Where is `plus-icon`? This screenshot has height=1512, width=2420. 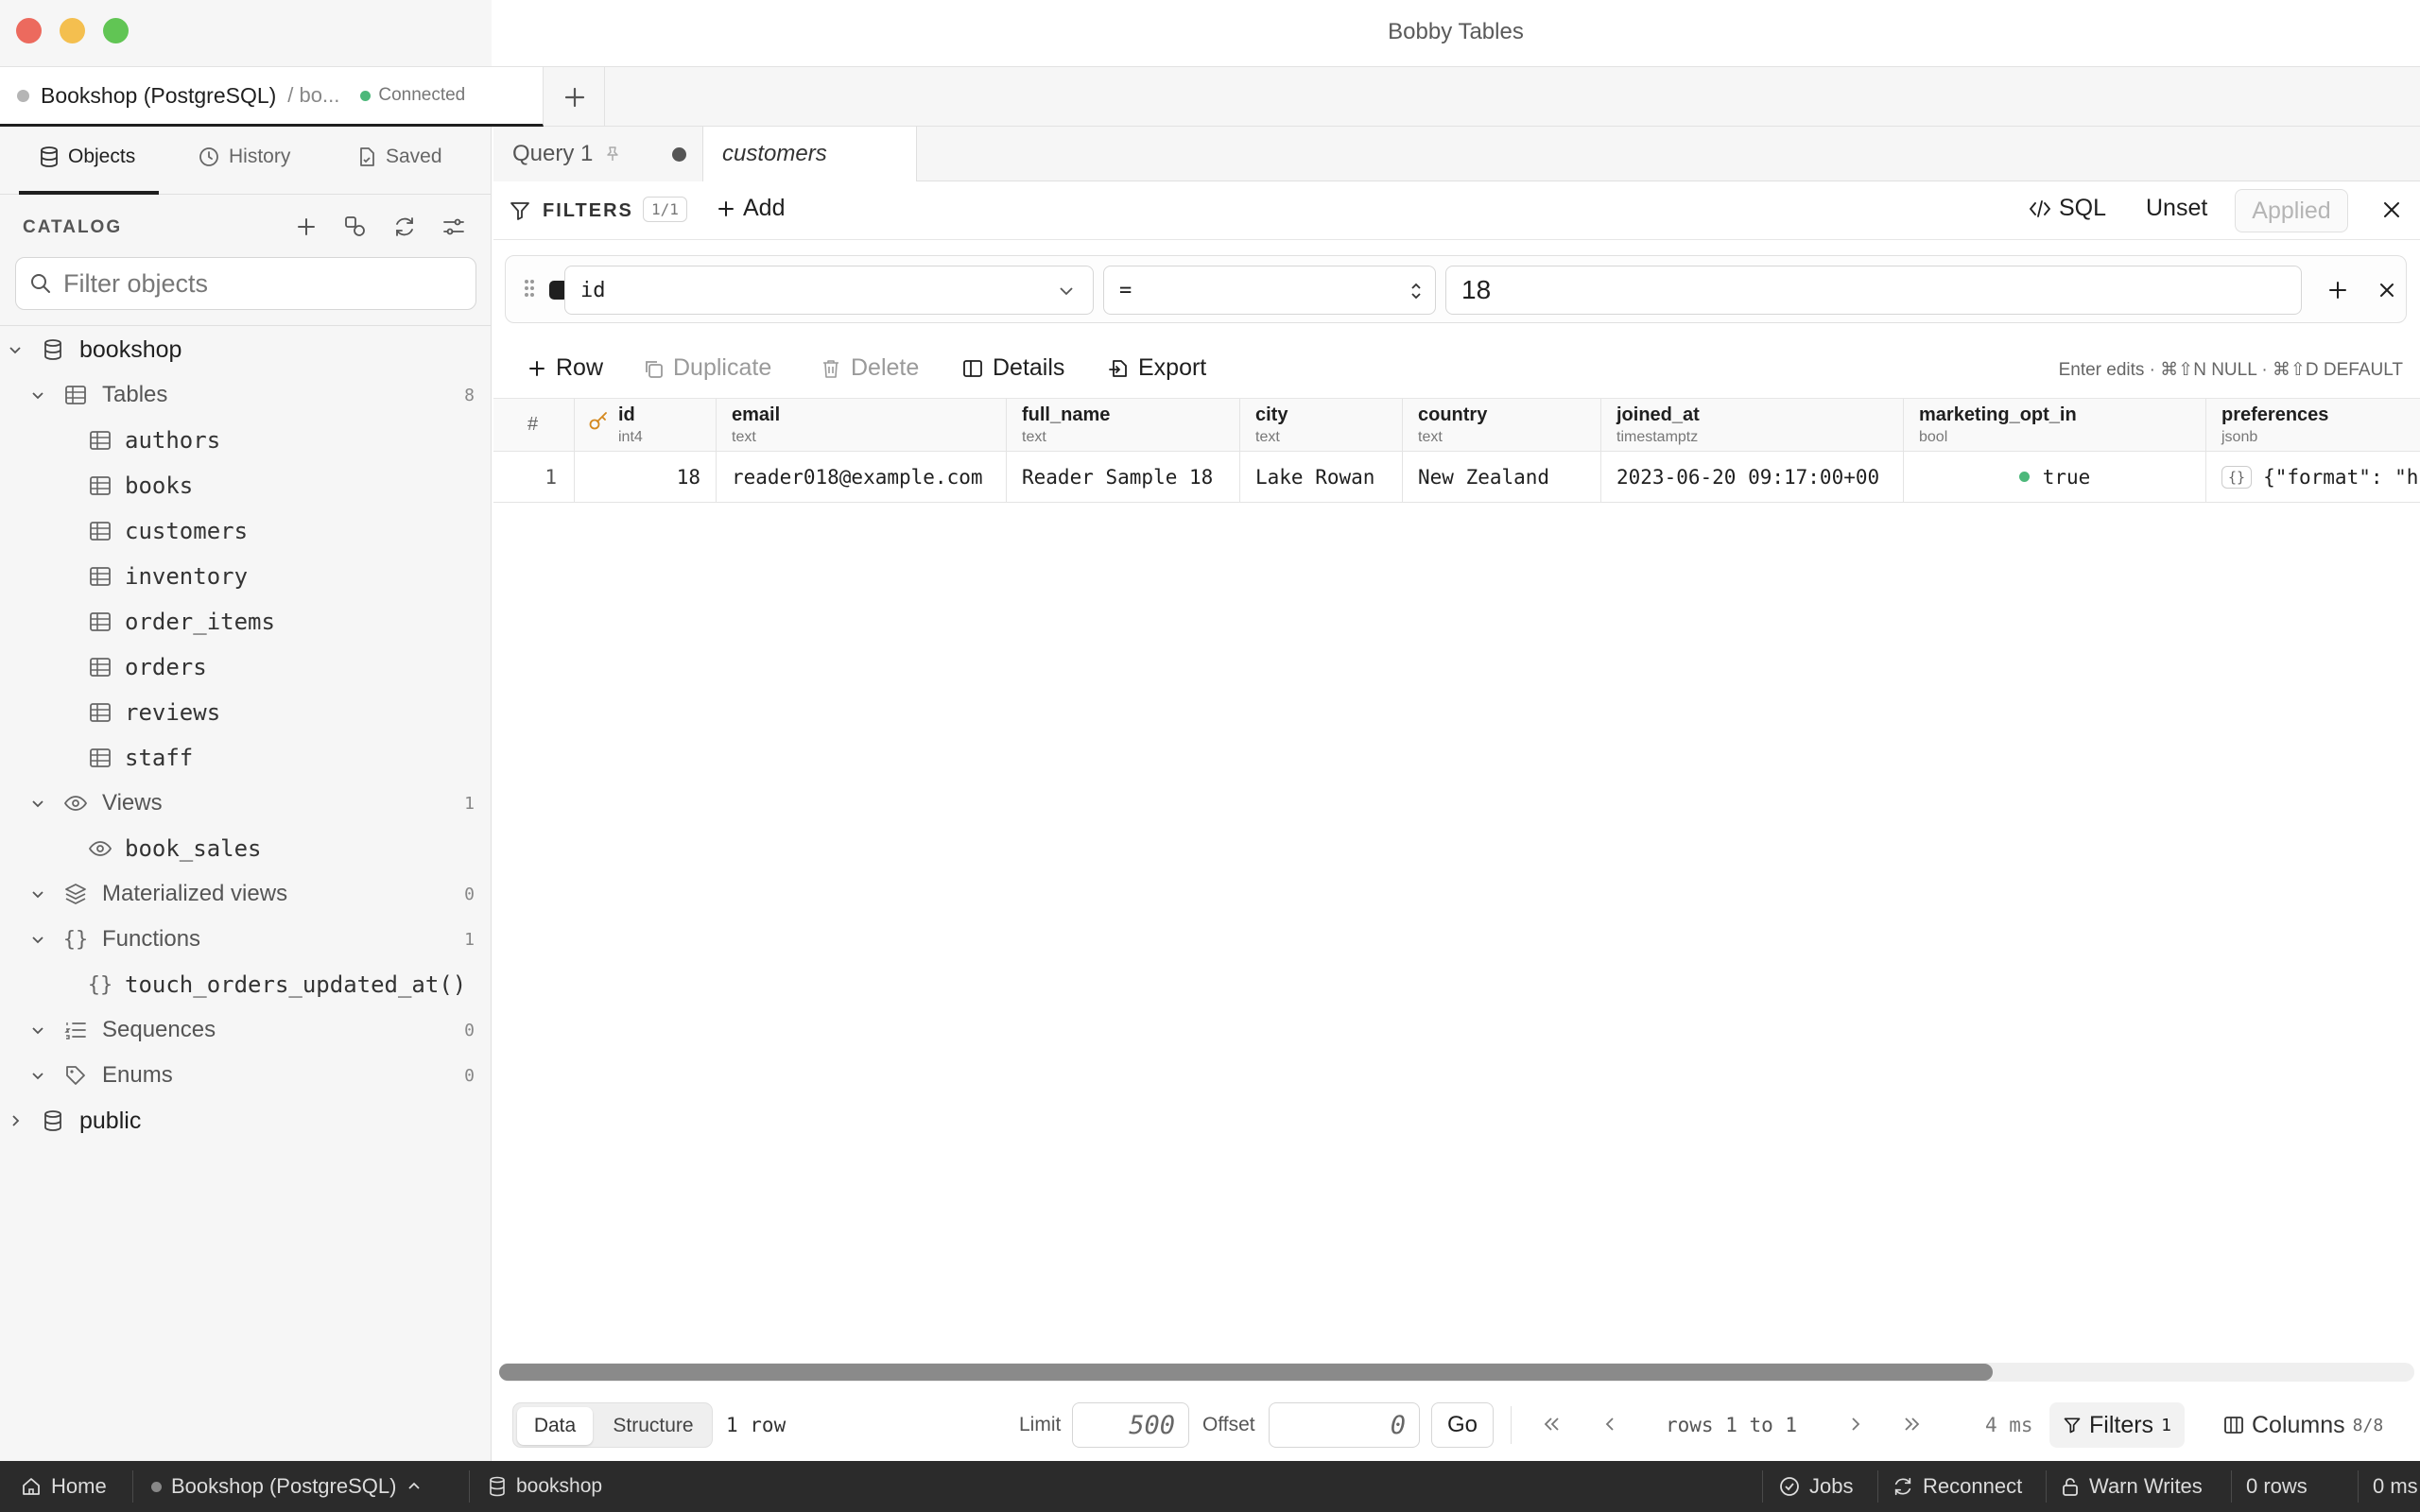 plus-icon is located at coordinates (574, 97).